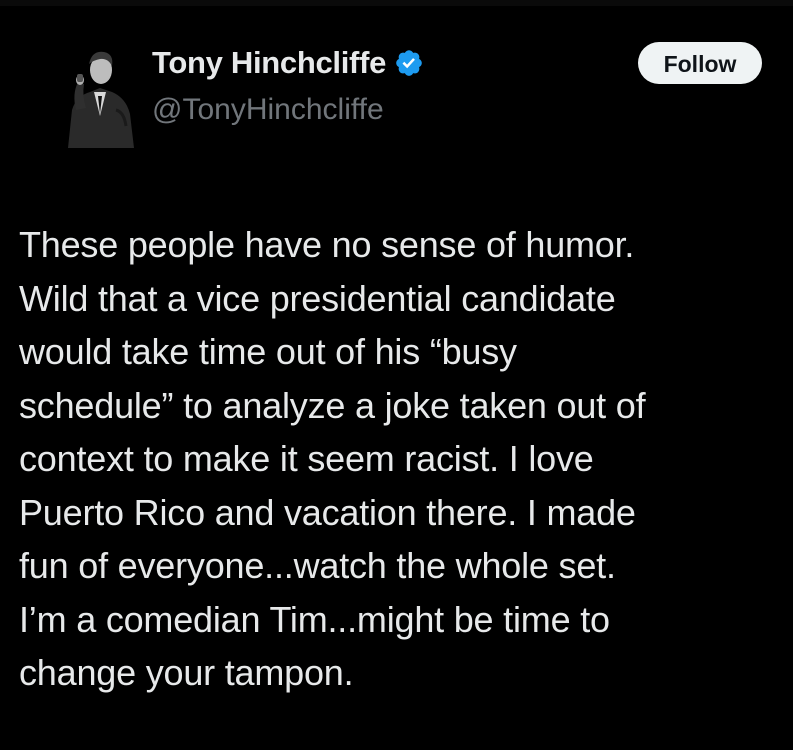 Image resolution: width=793 pixels, height=750 pixels. What do you see at coordinates (332, 405) in the screenshot?
I see `tweet-line: schedule” to analyze a joke taken out of` at bounding box center [332, 405].